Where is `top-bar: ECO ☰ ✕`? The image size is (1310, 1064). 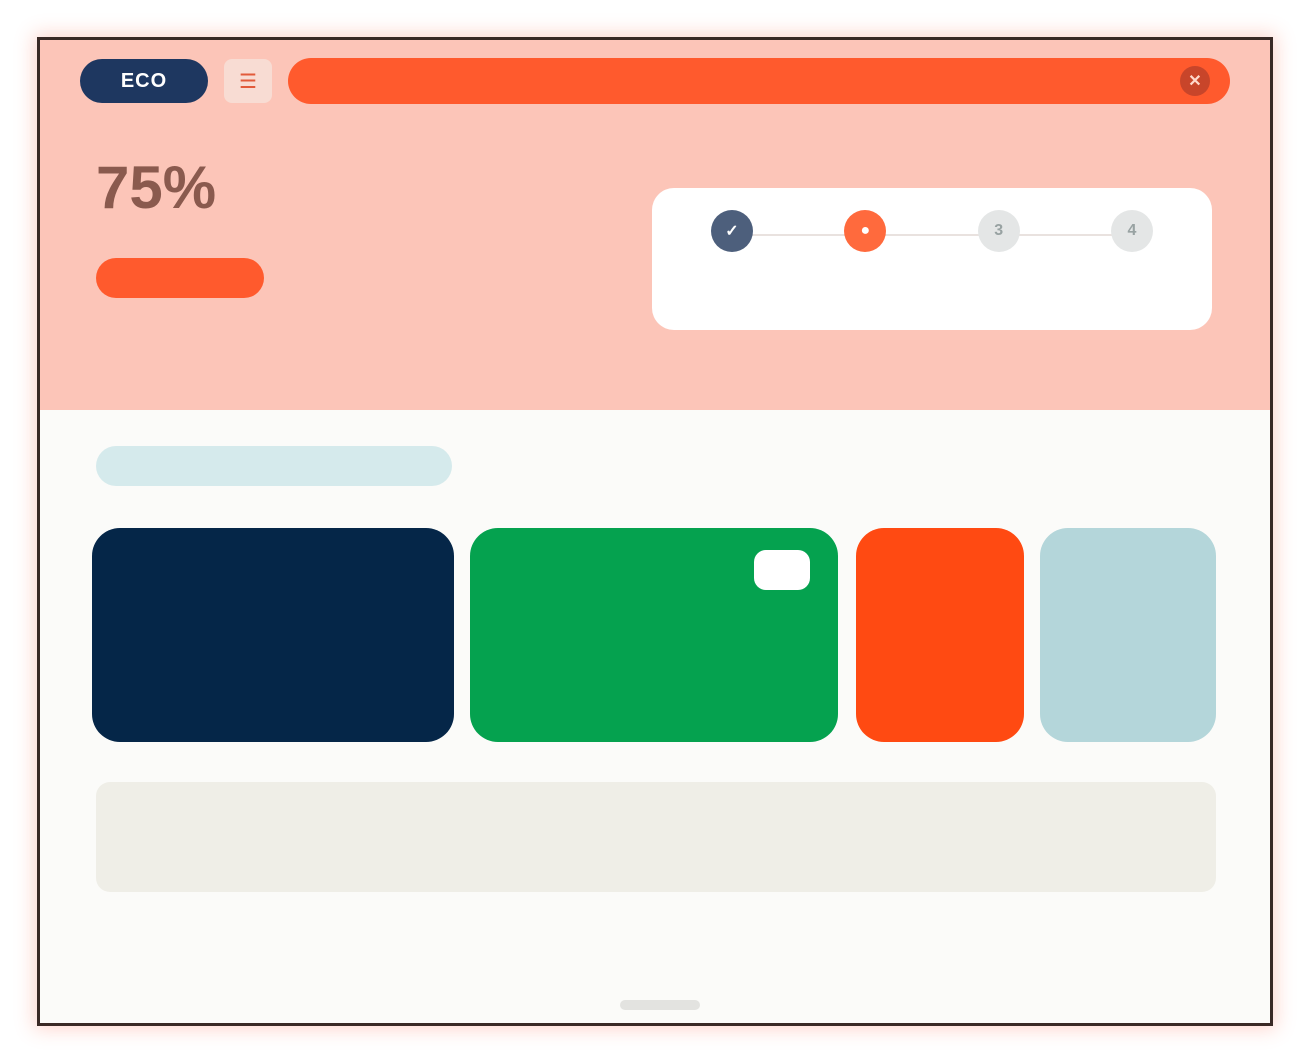 top-bar: ECO ☰ ✕ is located at coordinates (655, 81).